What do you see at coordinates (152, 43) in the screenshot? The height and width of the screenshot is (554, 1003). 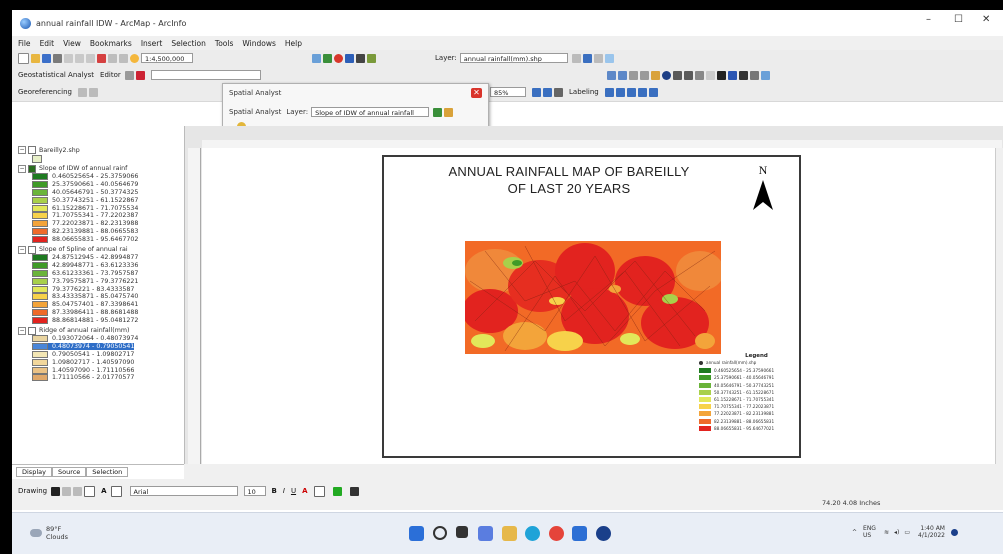 I see `menu-insert: Insert` at bounding box center [152, 43].